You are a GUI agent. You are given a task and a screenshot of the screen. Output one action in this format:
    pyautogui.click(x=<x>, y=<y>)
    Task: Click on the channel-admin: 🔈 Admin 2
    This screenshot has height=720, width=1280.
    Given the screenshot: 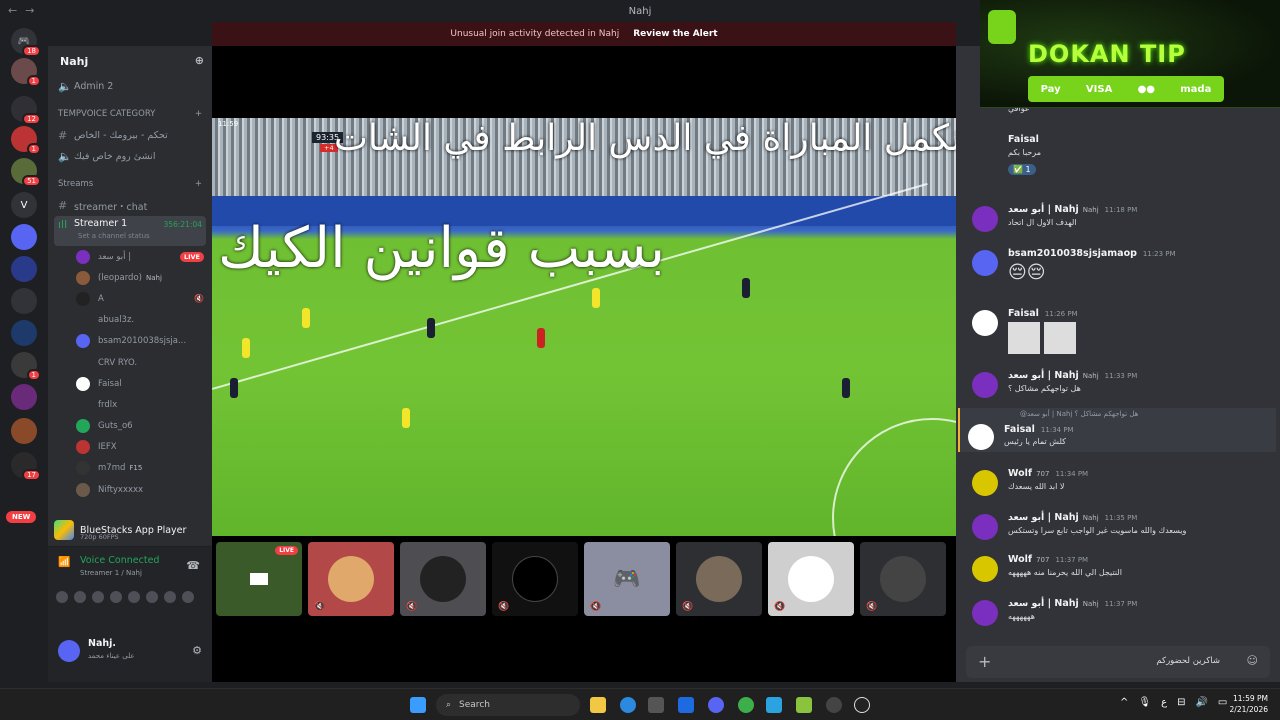 What is the action you would take?
    pyautogui.click(x=130, y=86)
    